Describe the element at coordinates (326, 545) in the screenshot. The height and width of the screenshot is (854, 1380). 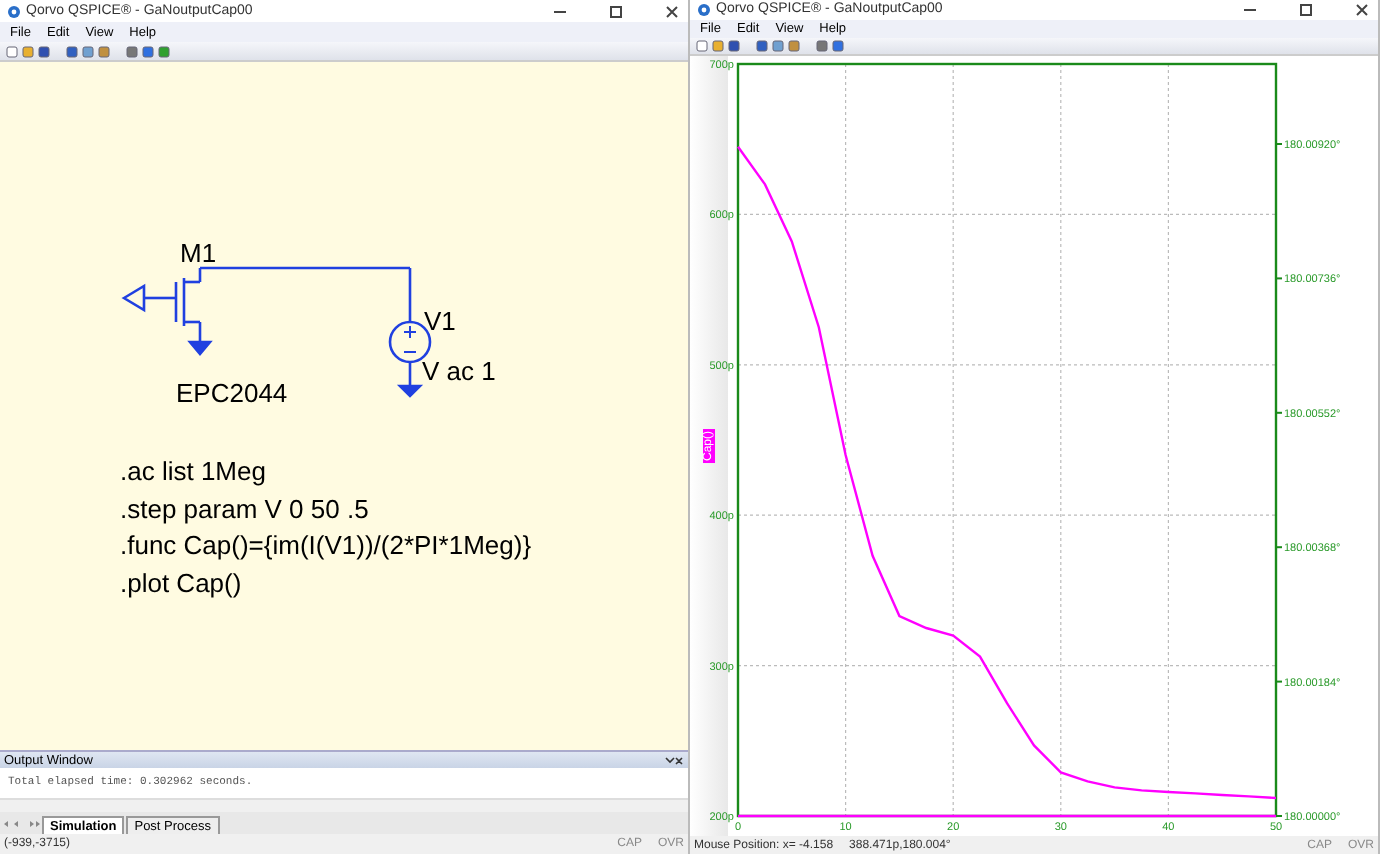
I see `spice-directive: .func Cap()={im(I(V1))/(2*PI*1Meg)}` at that location.